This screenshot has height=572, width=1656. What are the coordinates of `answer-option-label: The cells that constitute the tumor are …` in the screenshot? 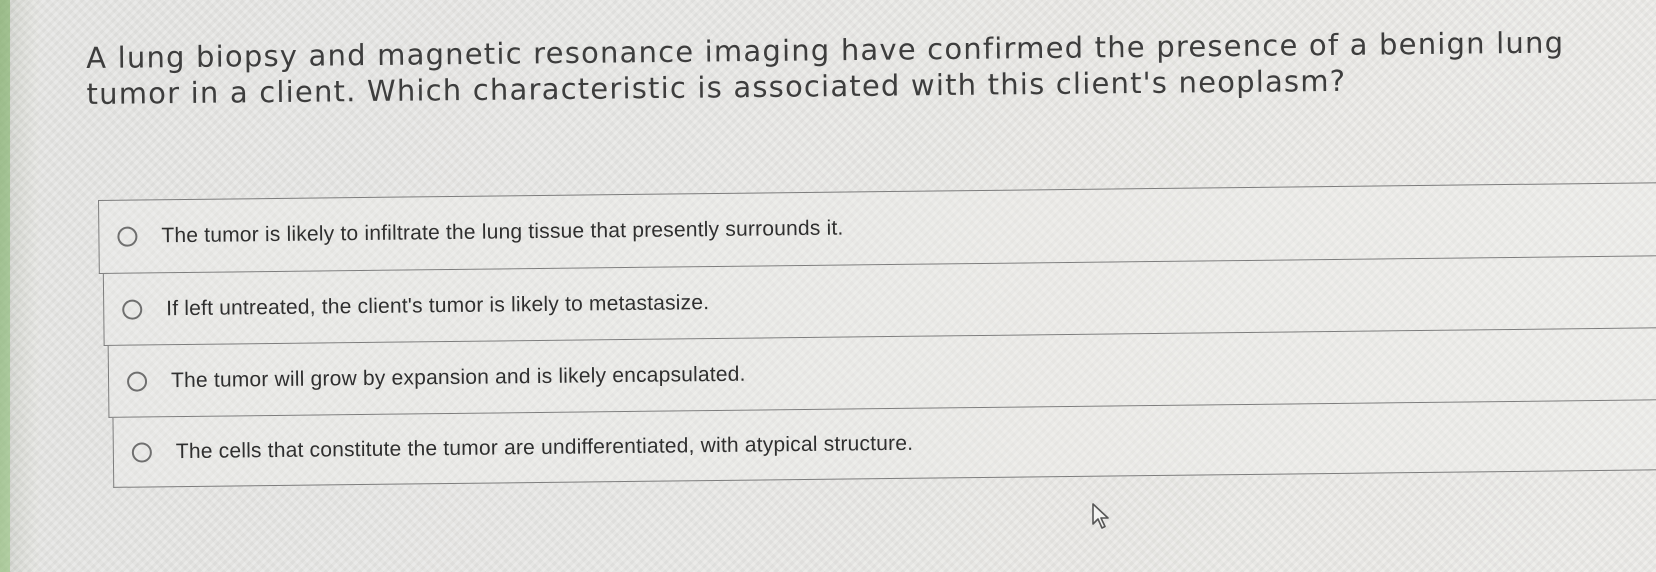 It's located at (544, 447).